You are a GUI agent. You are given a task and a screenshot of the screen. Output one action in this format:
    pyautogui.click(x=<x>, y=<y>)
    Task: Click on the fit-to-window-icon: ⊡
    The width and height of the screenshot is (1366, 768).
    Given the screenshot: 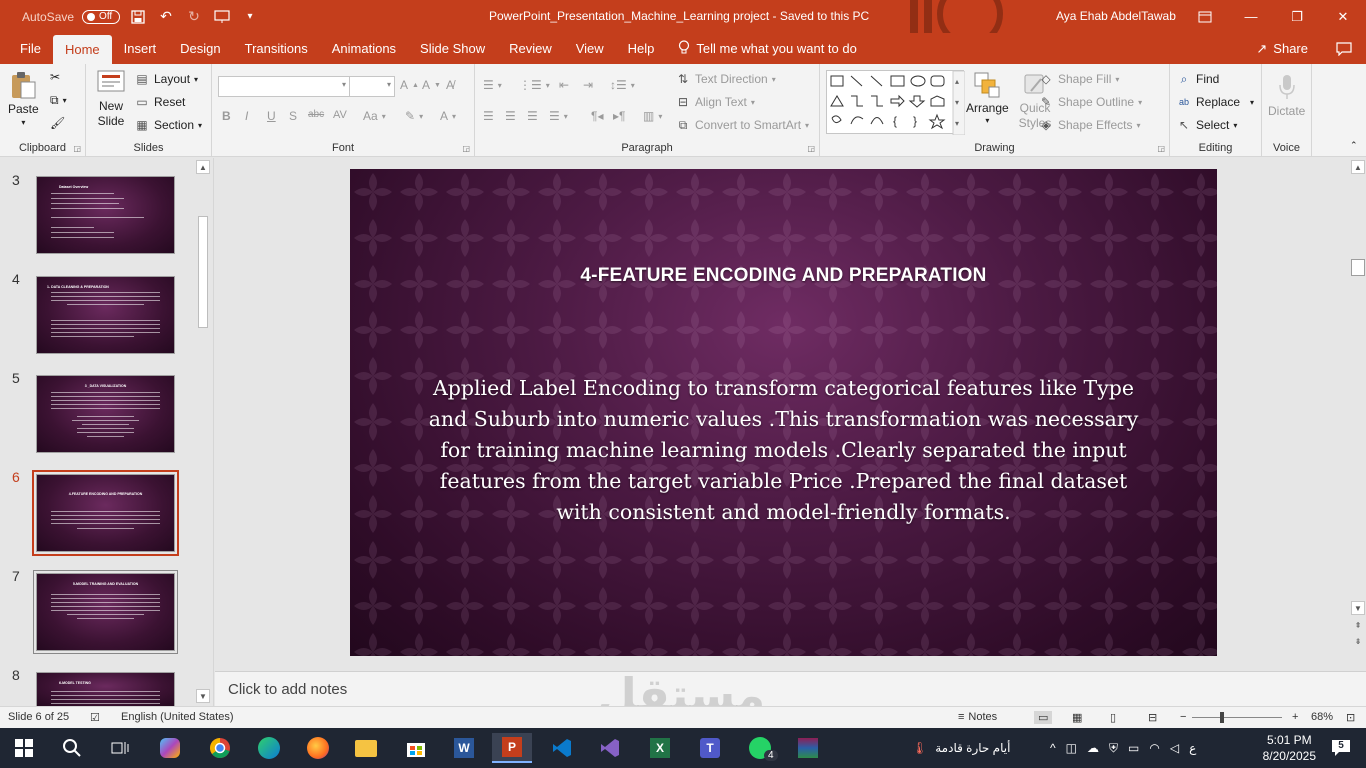 What is the action you would take?
    pyautogui.click(x=1350, y=717)
    